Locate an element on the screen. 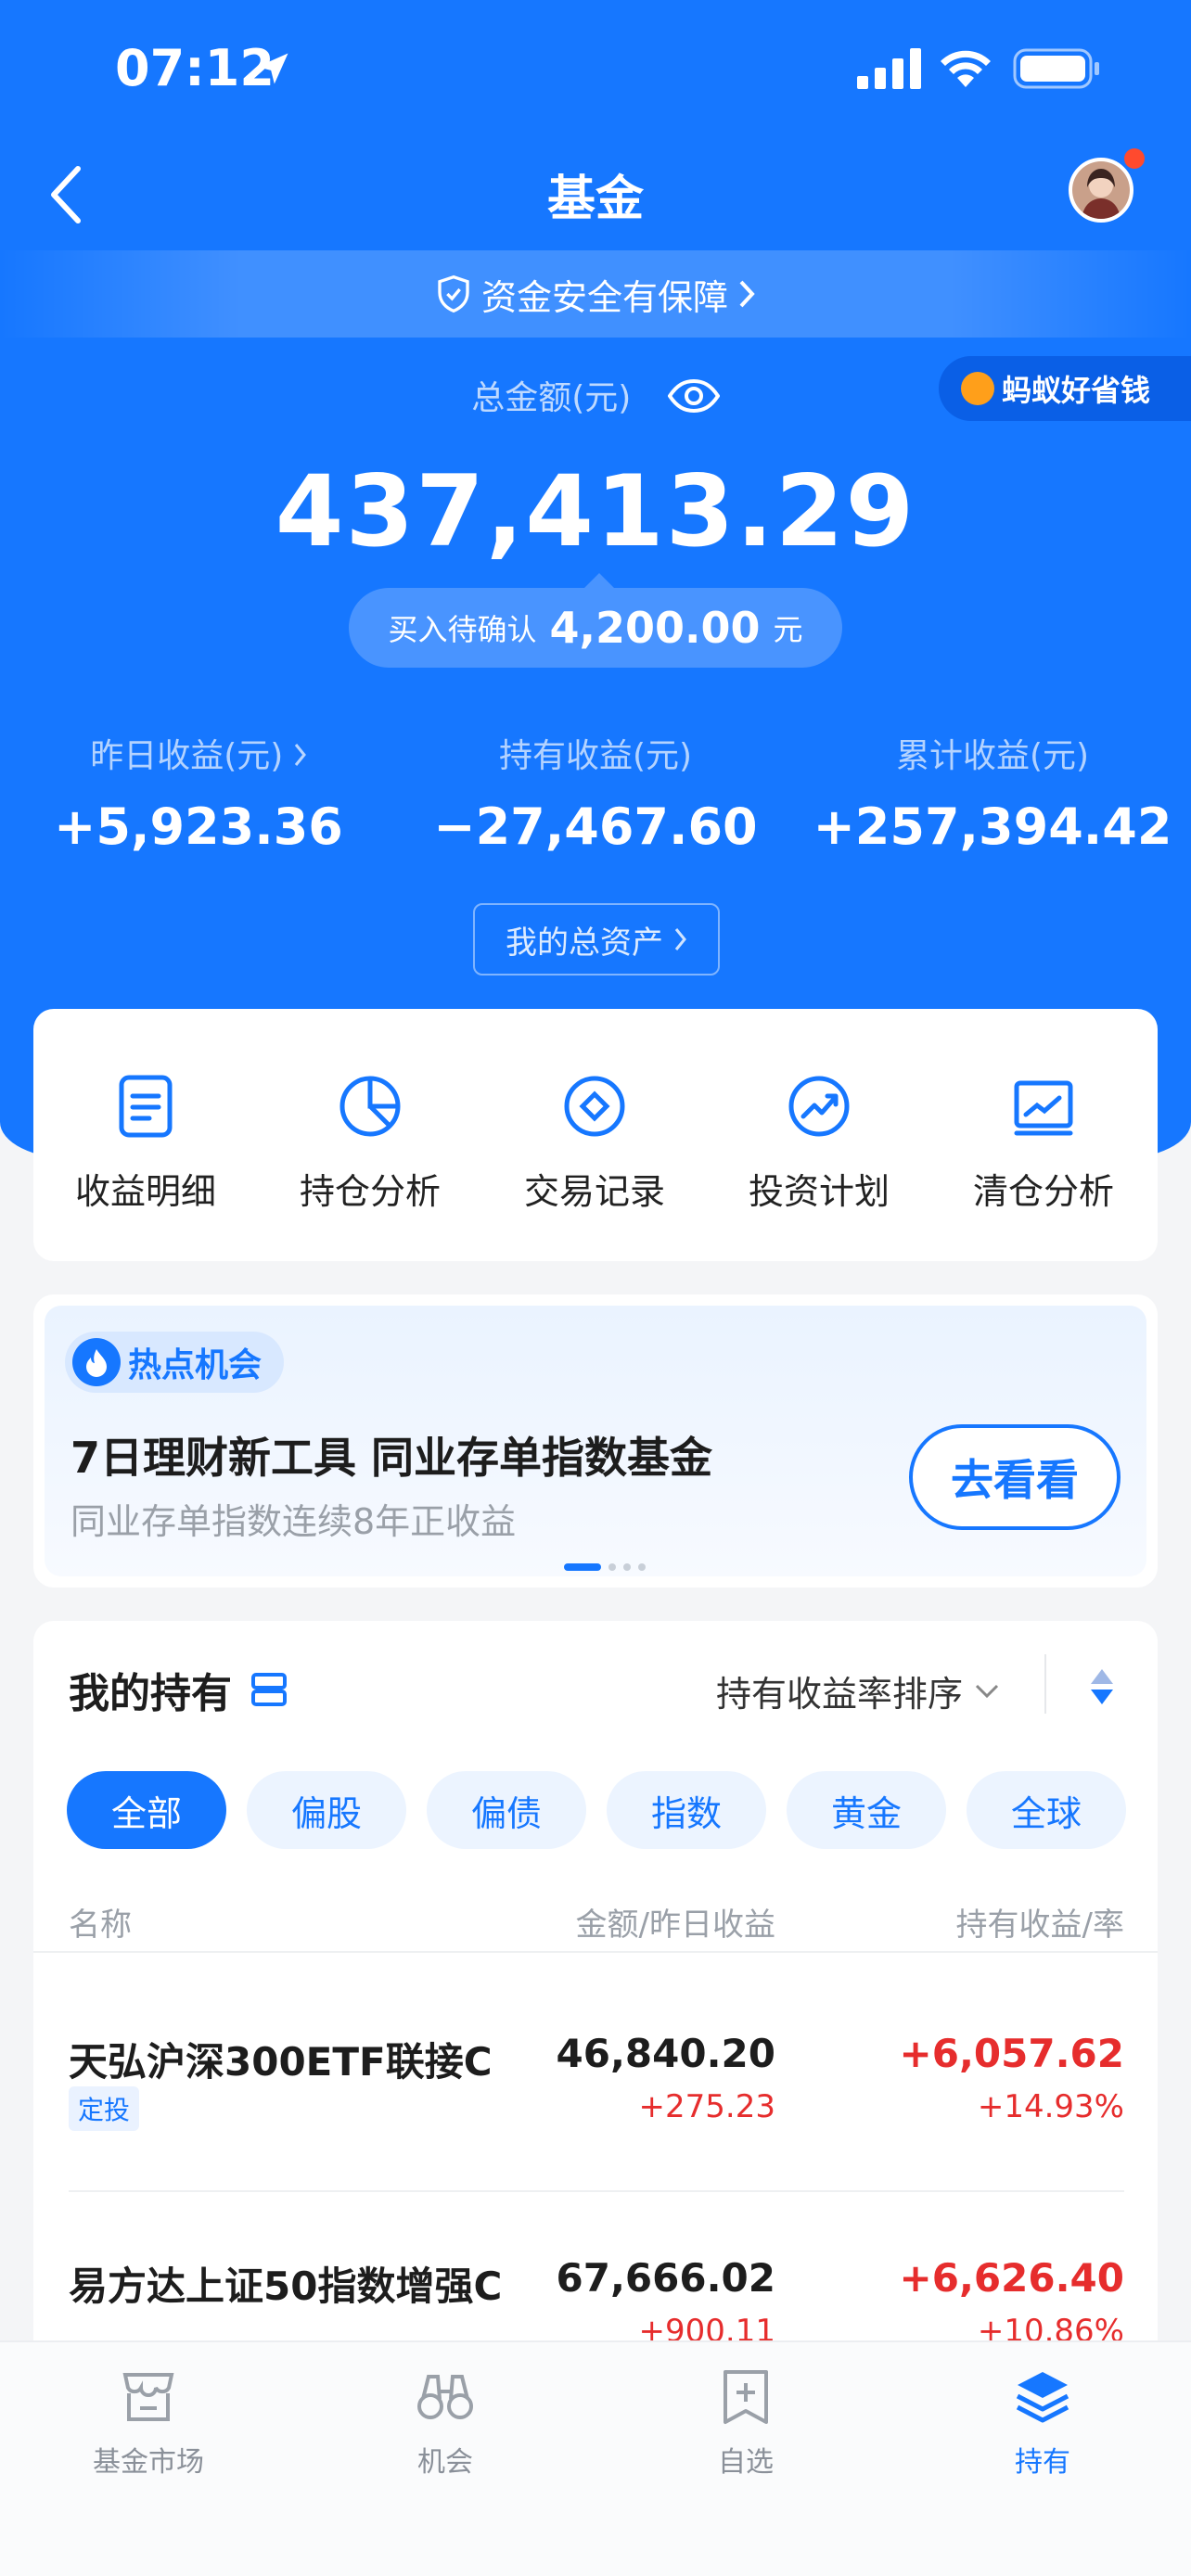 Image resolution: width=1191 pixels, height=2576 pixels. tool-investment-plan: 投资计划 is located at coordinates (819, 1135).